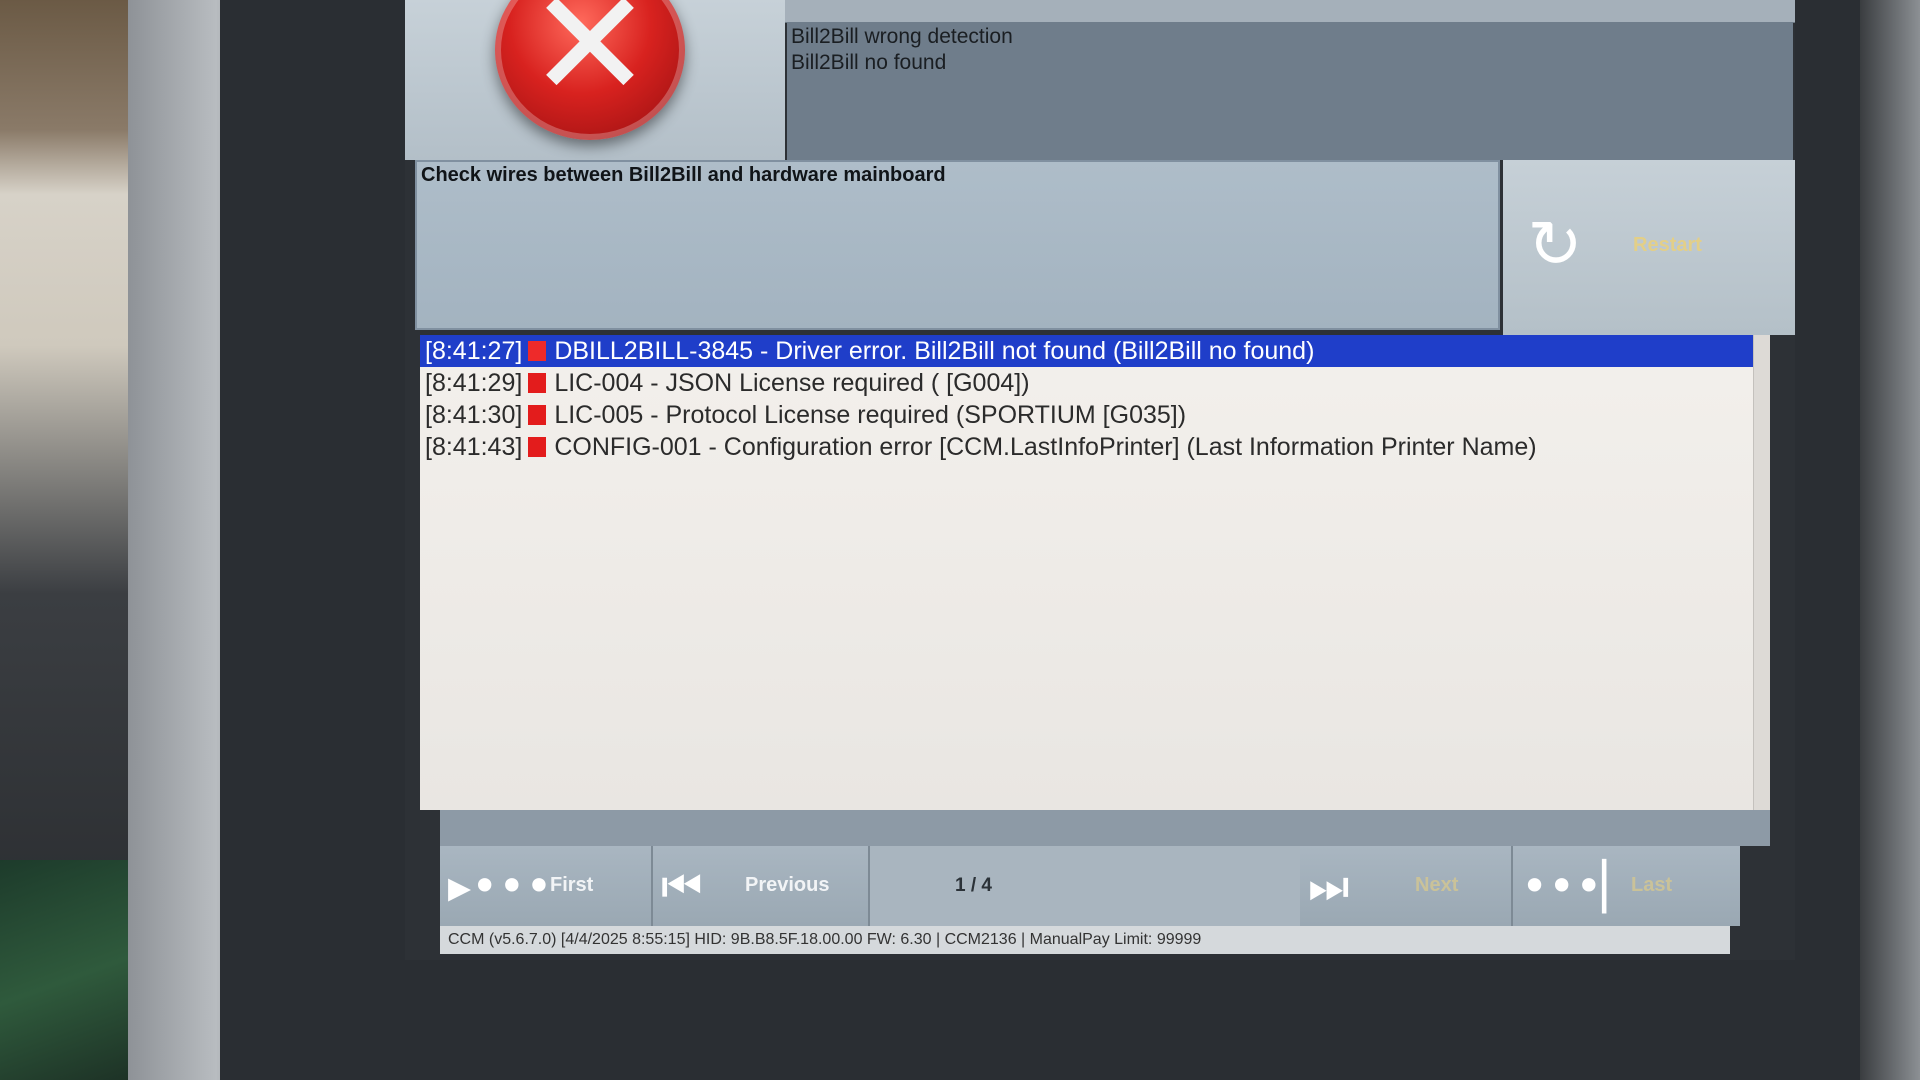 This screenshot has width=1920, height=1080. What do you see at coordinates (474, 415) in the screenshot?
I see `log-time: [8:41:30]` at bounding box center [474, 415].